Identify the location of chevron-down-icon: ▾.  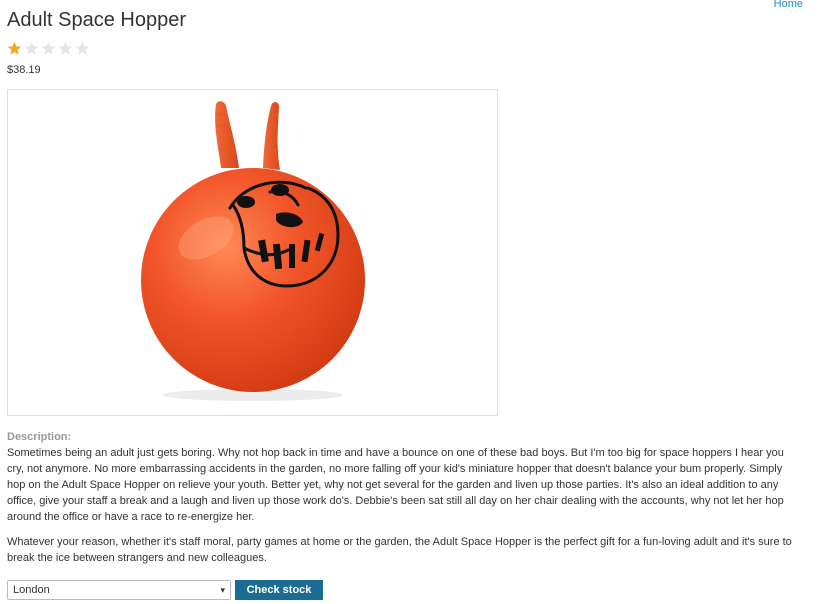
(222, 589).